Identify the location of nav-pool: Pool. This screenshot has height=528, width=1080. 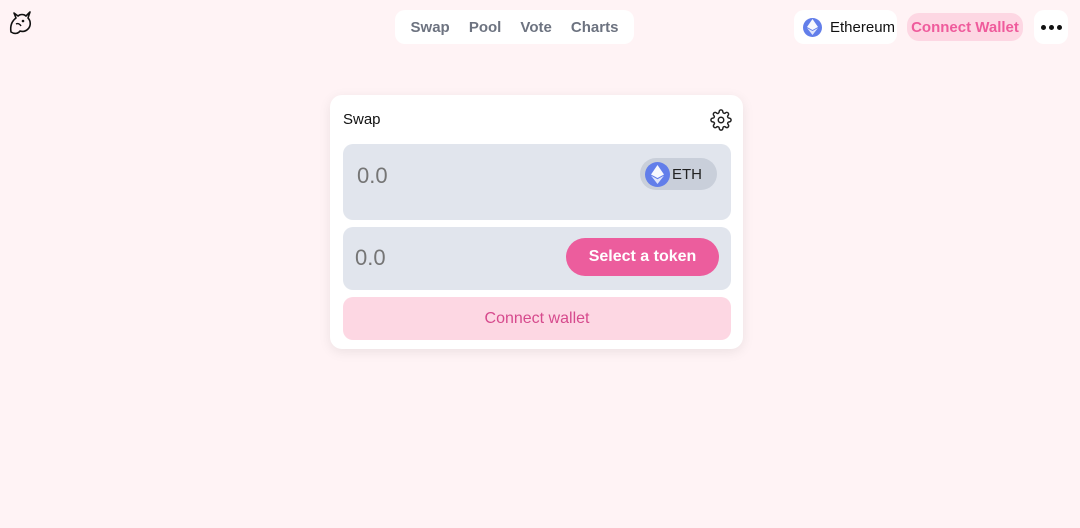
(485, 27).